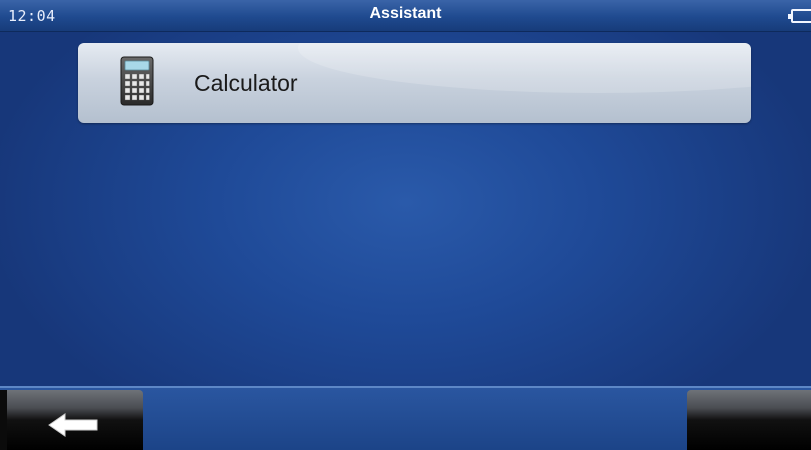 Image resolution: width=811 pixels, height=450 pixels. I want to click on page-title: Assistant, so click(405, 13).